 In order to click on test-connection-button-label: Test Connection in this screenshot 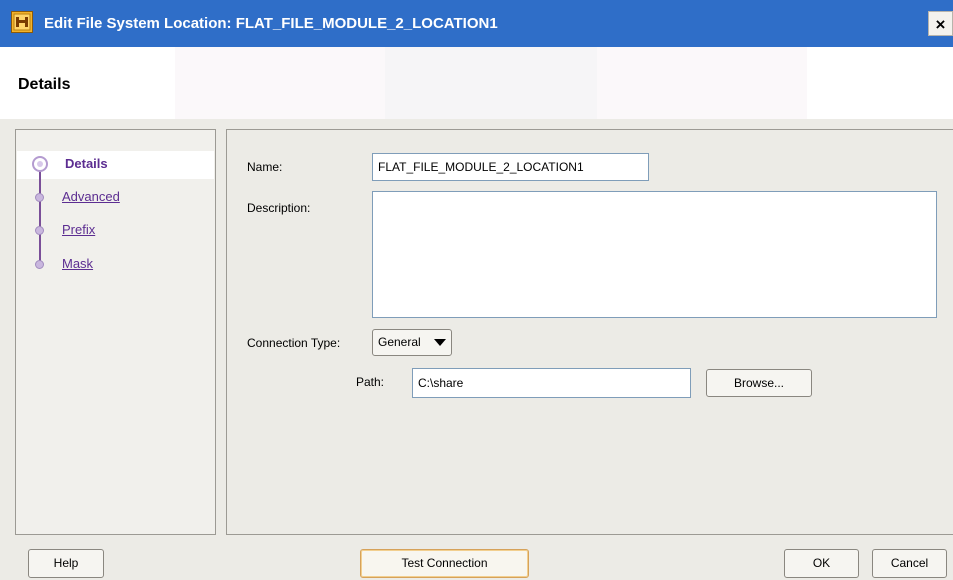, I will do `click(444, 563)`.